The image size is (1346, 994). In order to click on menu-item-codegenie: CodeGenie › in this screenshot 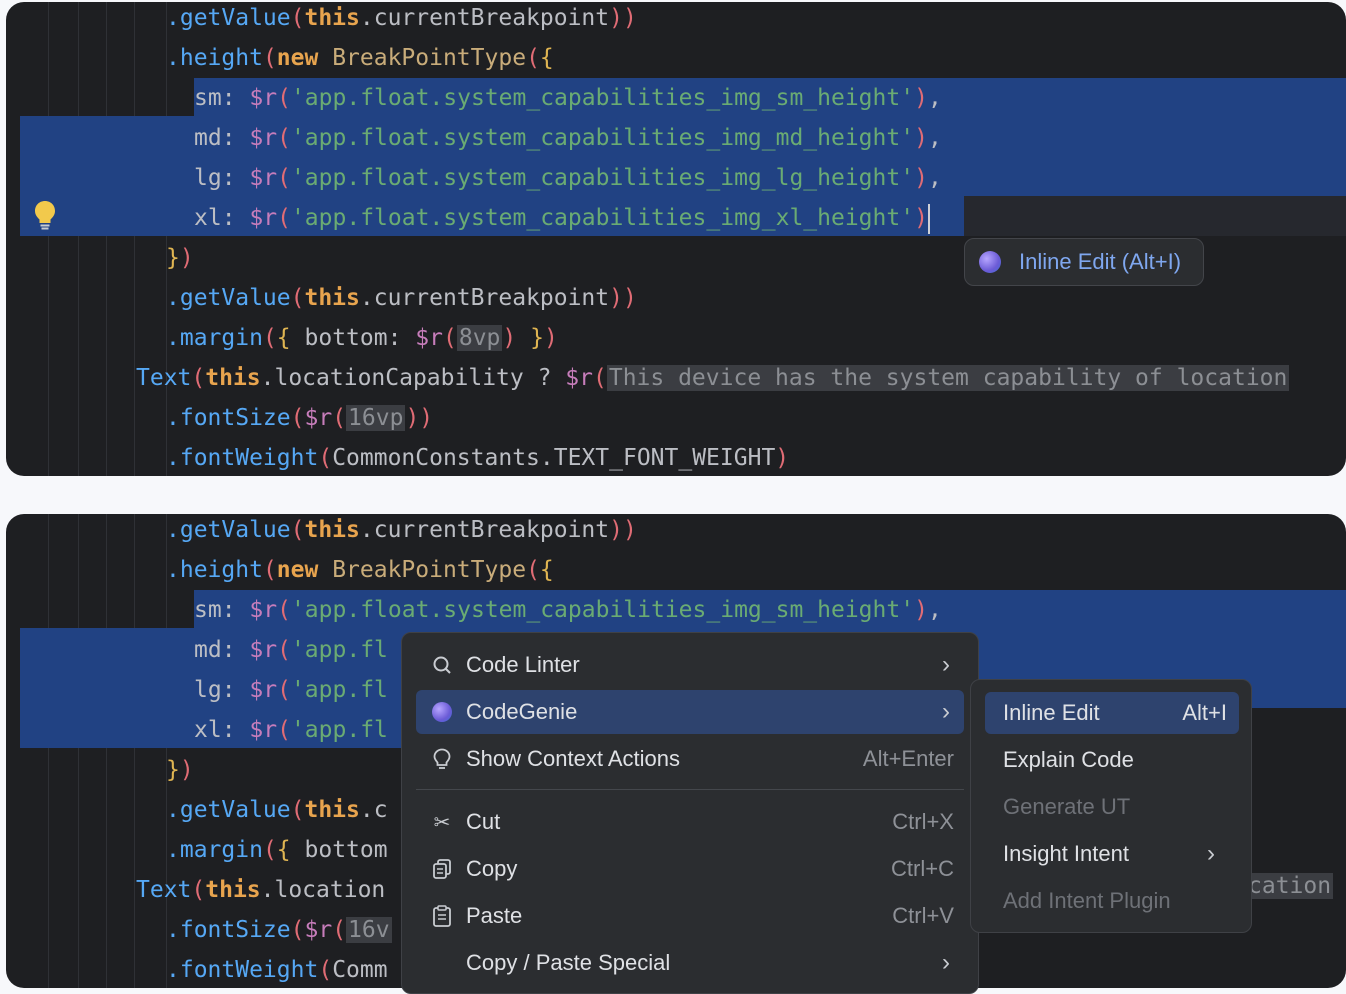, I will do `click(690, 712)`.